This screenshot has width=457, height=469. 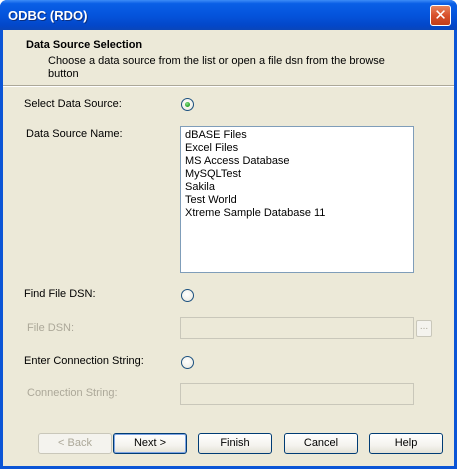 What do you see at coordinates (228, 15) in the screenshot?
I see `title-bar: ODBC (RDO) ✕` at bounding box center [228, 15].